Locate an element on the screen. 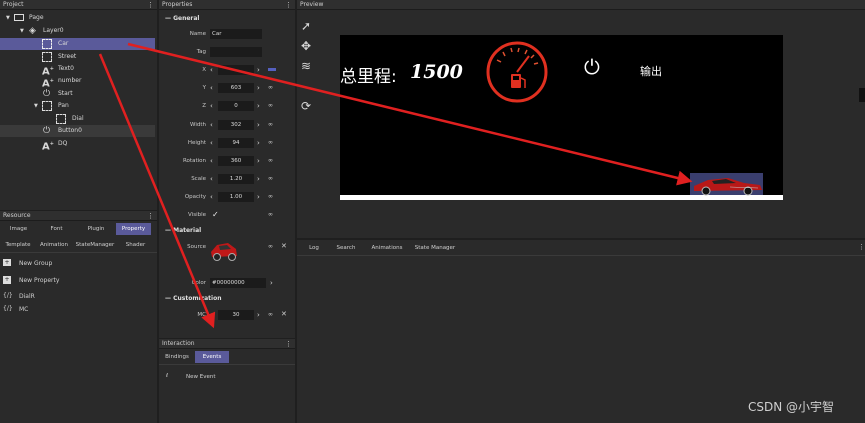  annotation-arrow is located at coordinates (157, 191).